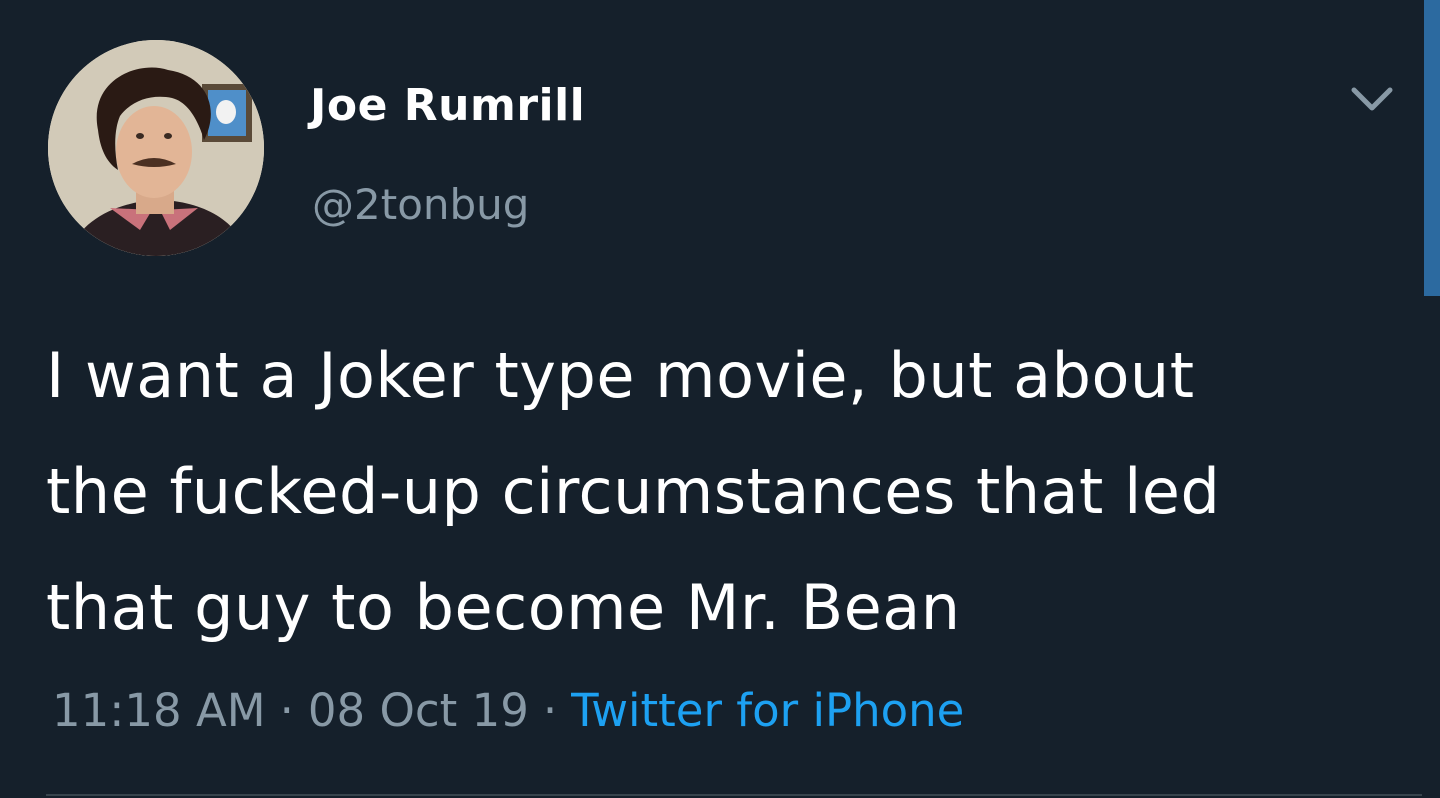 The image size is (1440, 798). What do you see at coordinates (767, 710) in the screenshot?
I see `tweet-source-link: Twitter for iPhone` at bounding box center [767, 710].